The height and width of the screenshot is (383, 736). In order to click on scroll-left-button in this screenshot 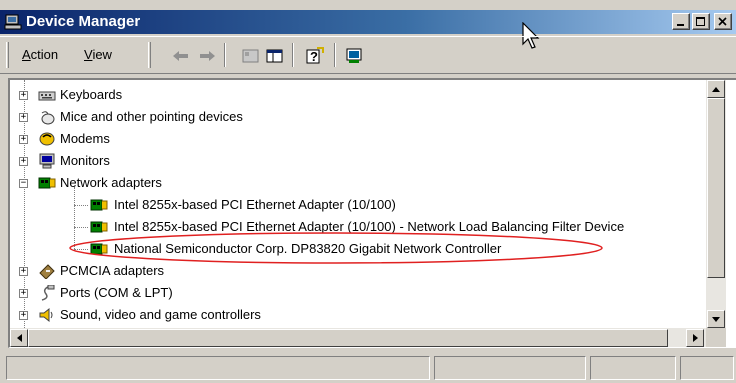, I will do `click(19, 338)`.